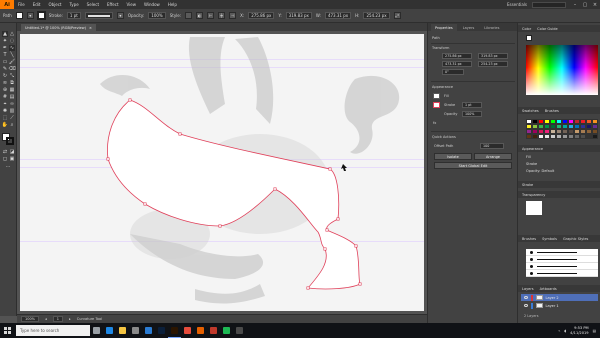  I want to click on taskbar-clock: 9:53 PM 4/11/2019, so click(579, 330).